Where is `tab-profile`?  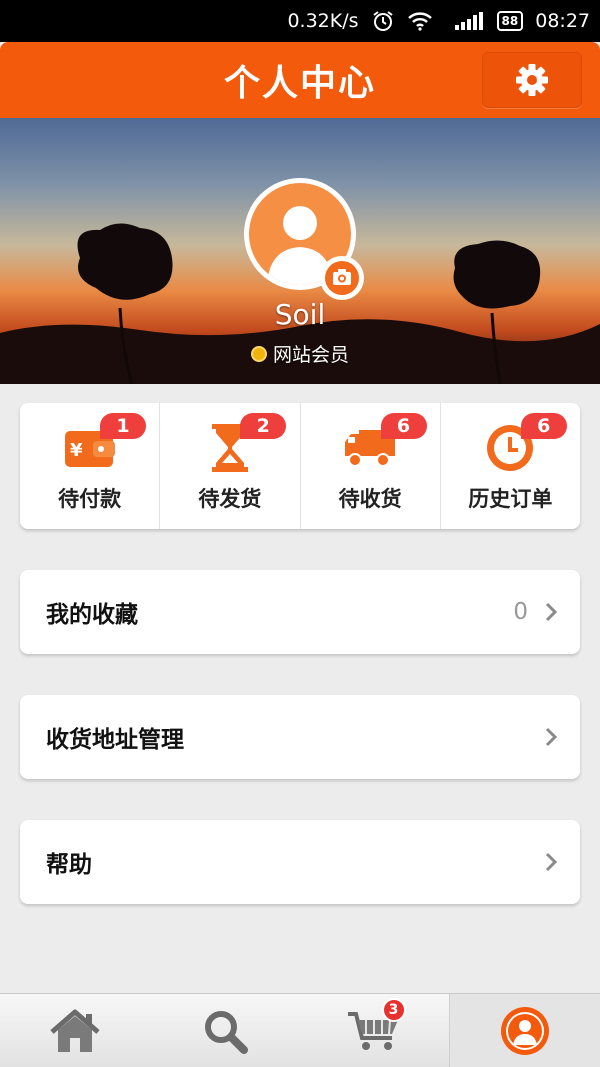 tab-profile is located at coordinates (524, 1030).